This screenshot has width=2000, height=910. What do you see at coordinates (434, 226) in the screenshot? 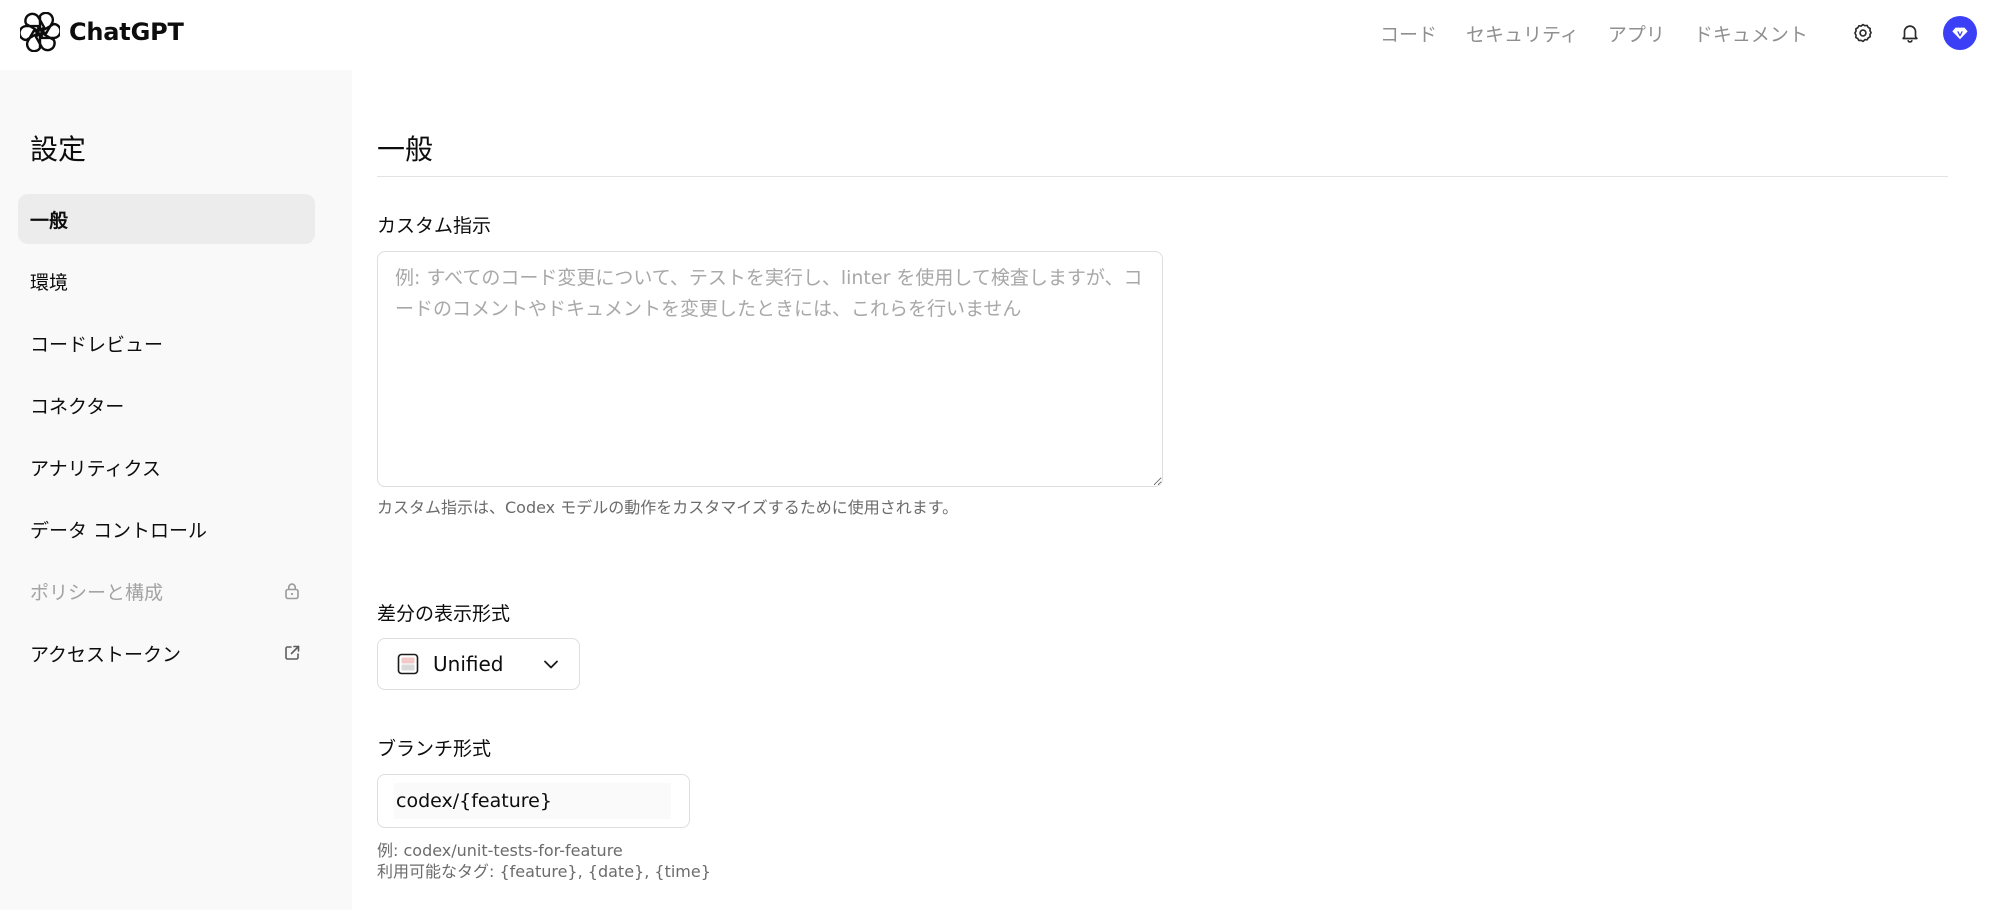
I see `custom-instructions-label: カスタム指示` at bounding box center [434, 226].